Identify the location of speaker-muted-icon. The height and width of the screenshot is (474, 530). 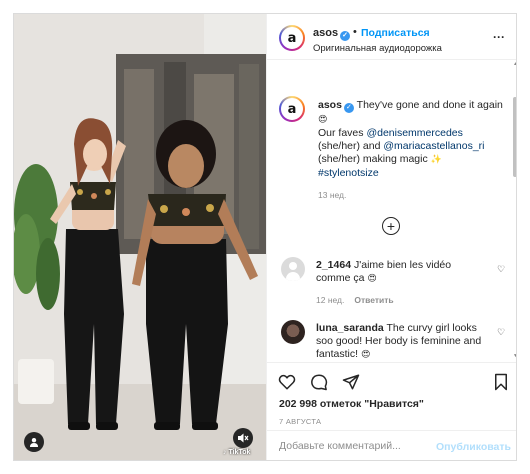
(243, 438).